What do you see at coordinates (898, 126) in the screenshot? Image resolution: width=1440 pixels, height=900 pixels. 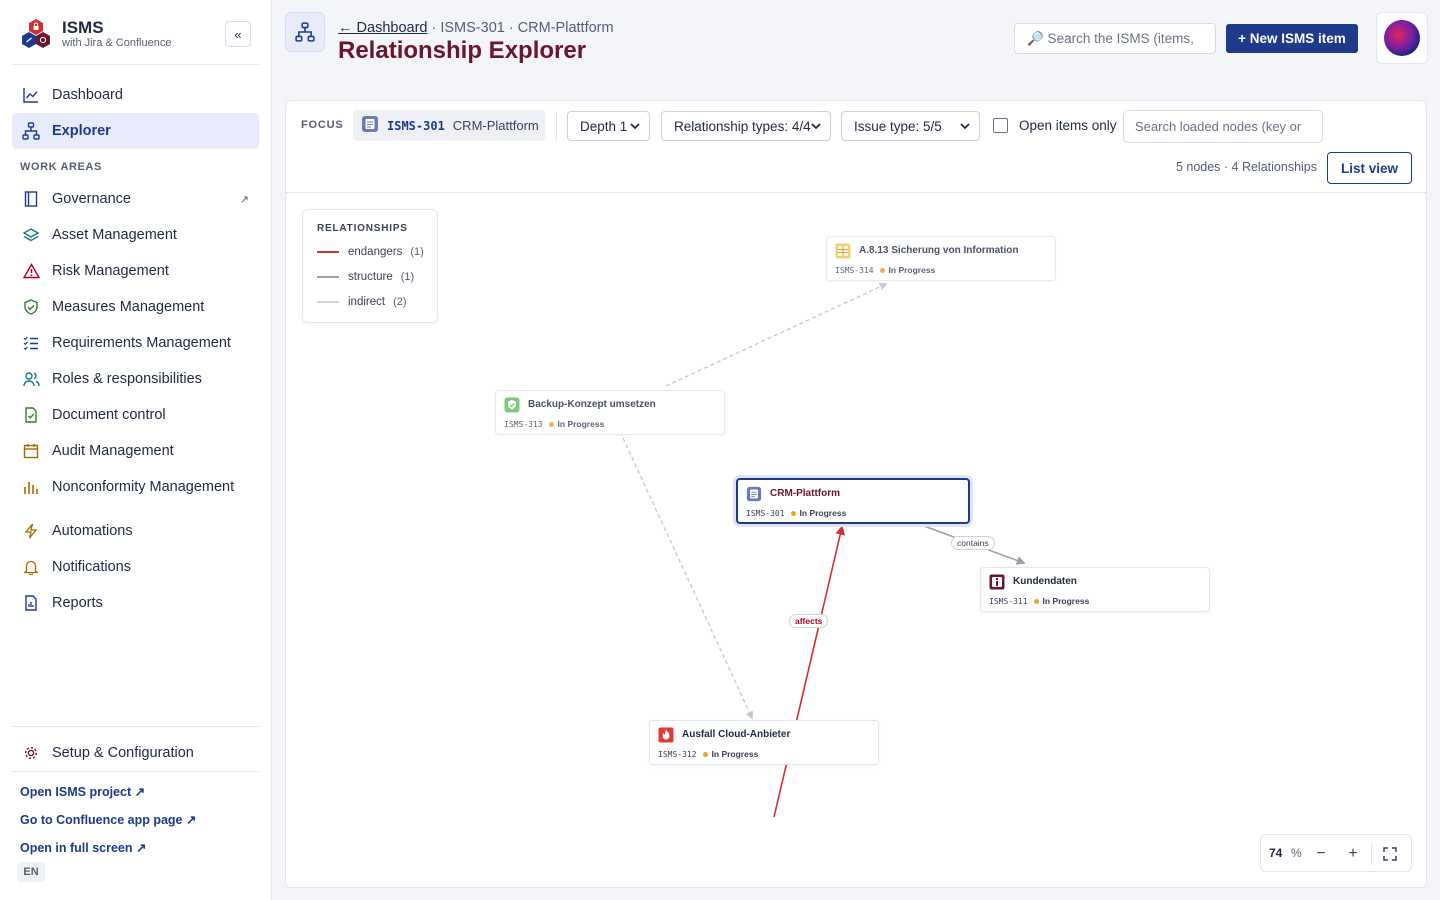 I see `issue-type-value: Issue type: 5/5` at bounding box center [898, 126].